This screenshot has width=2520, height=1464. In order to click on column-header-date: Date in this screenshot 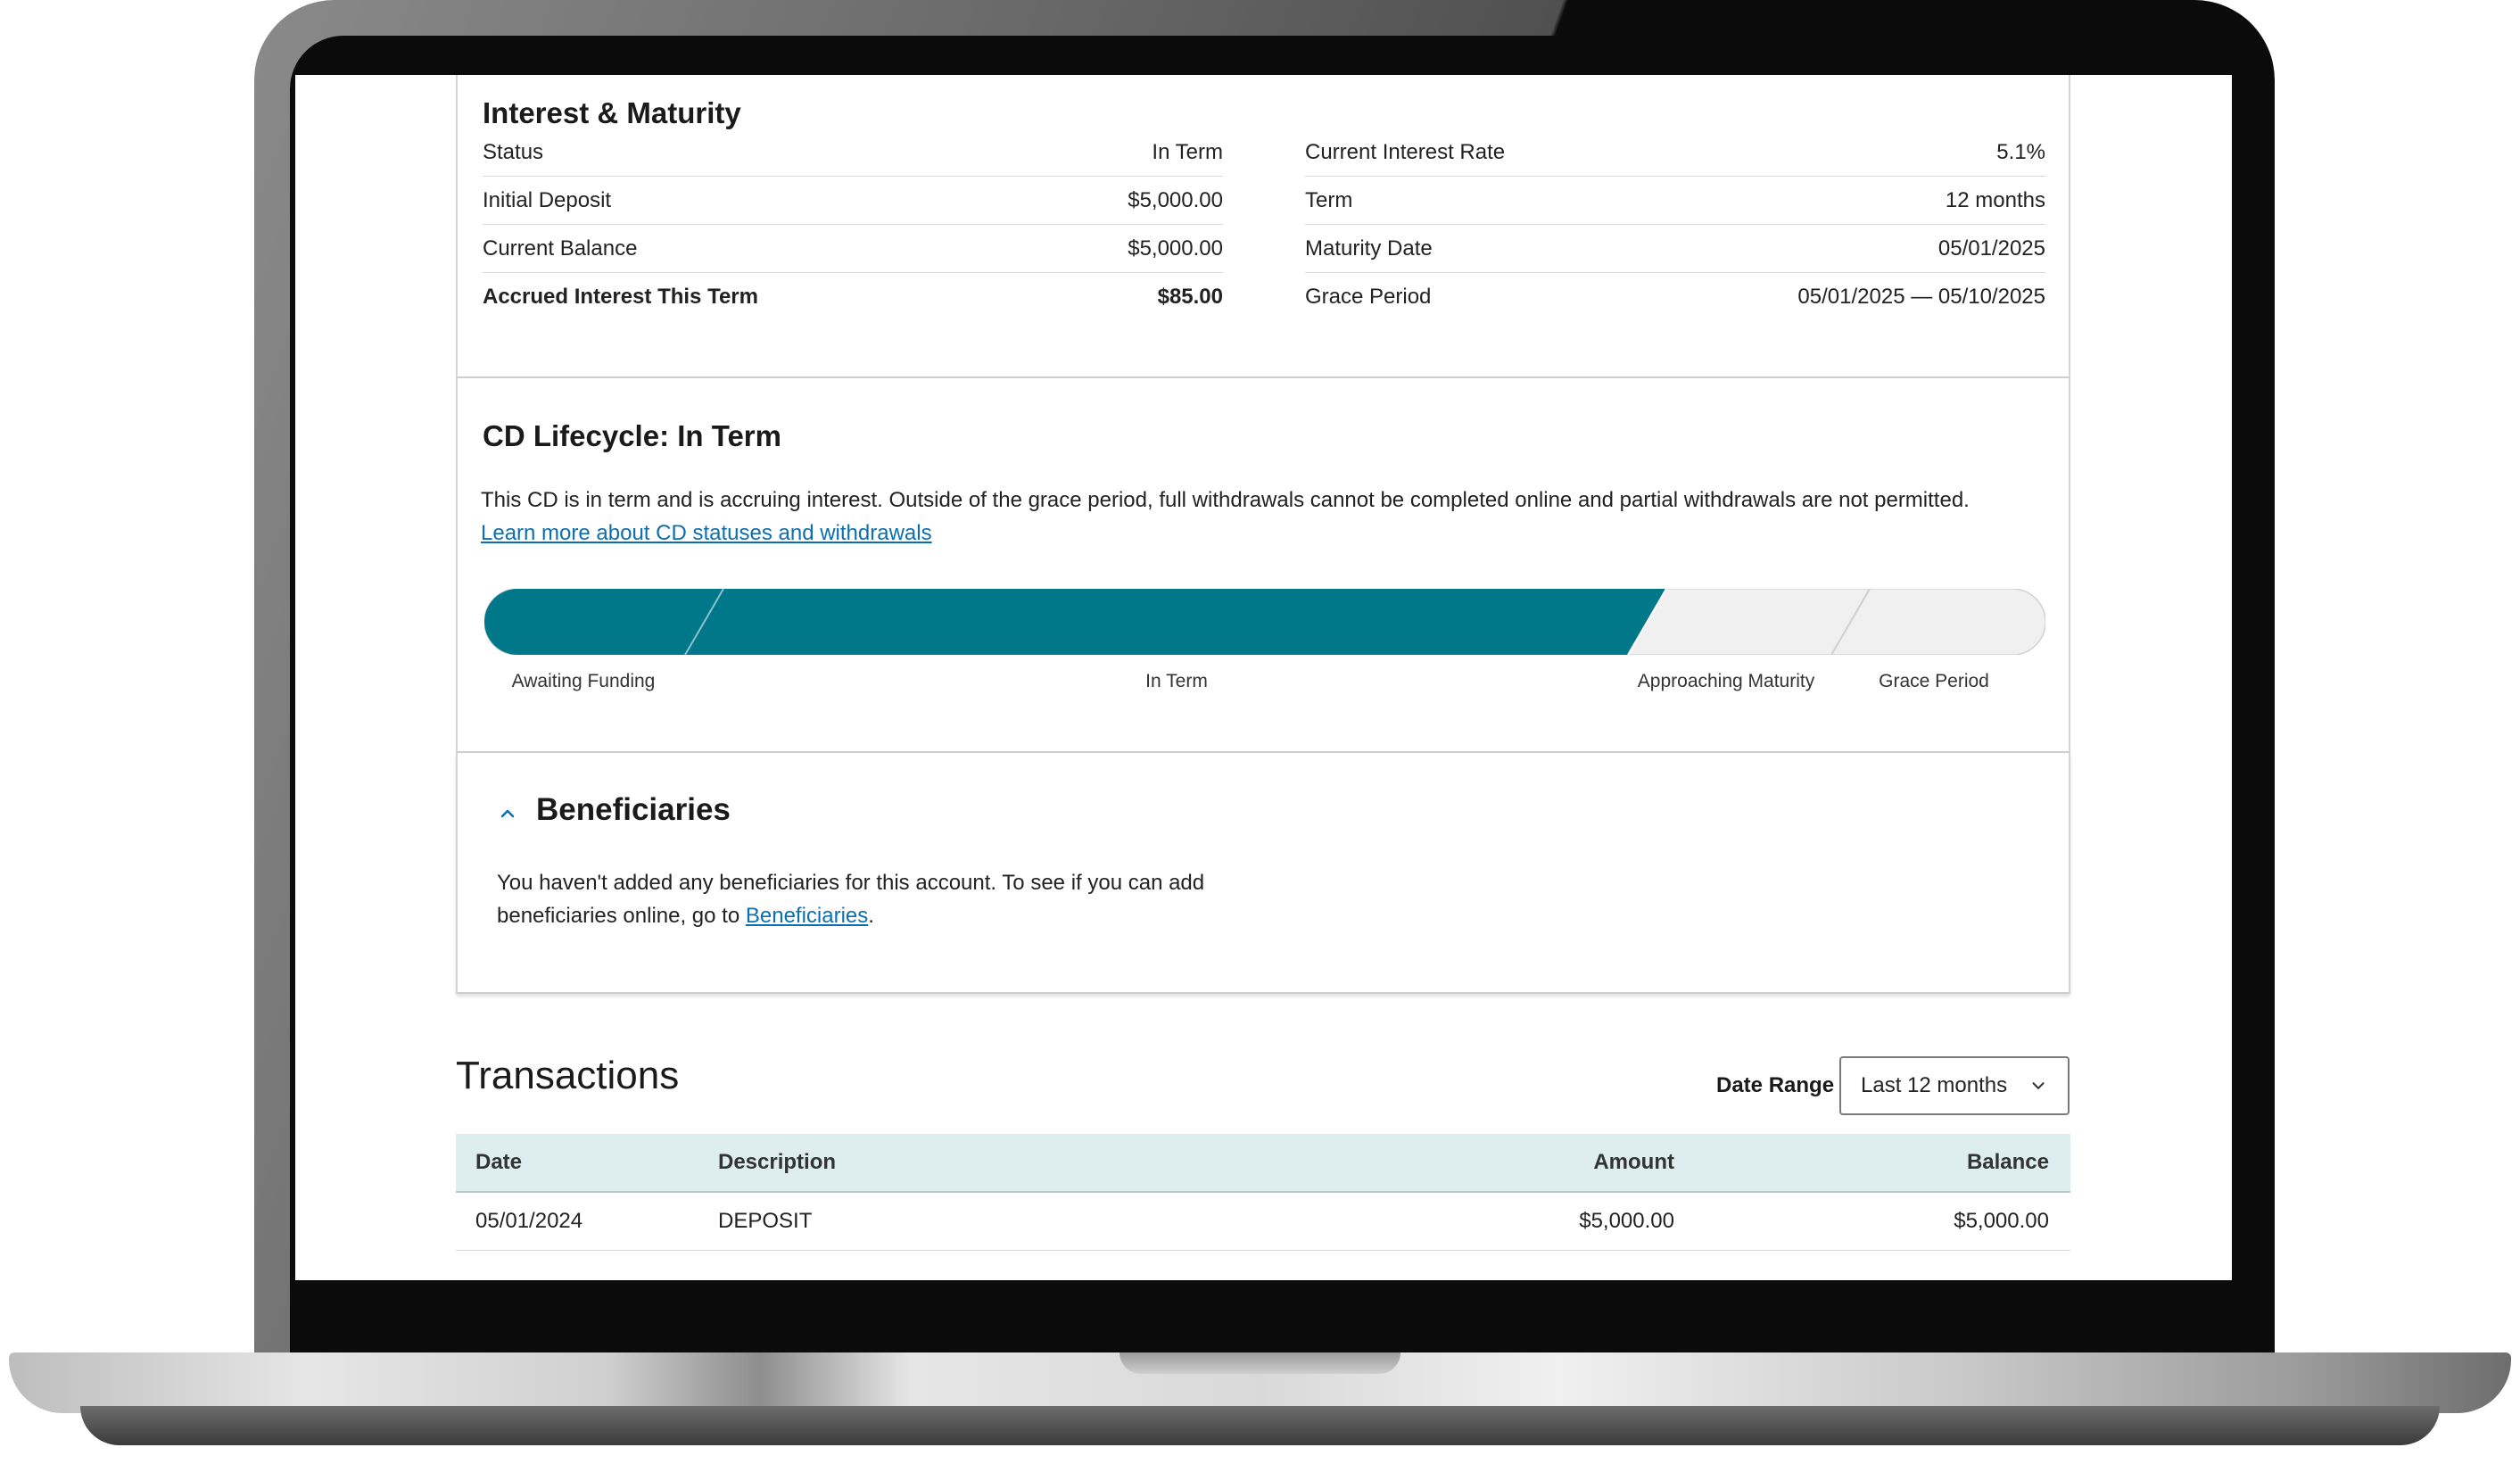, I will do `click(586, 1164)`.